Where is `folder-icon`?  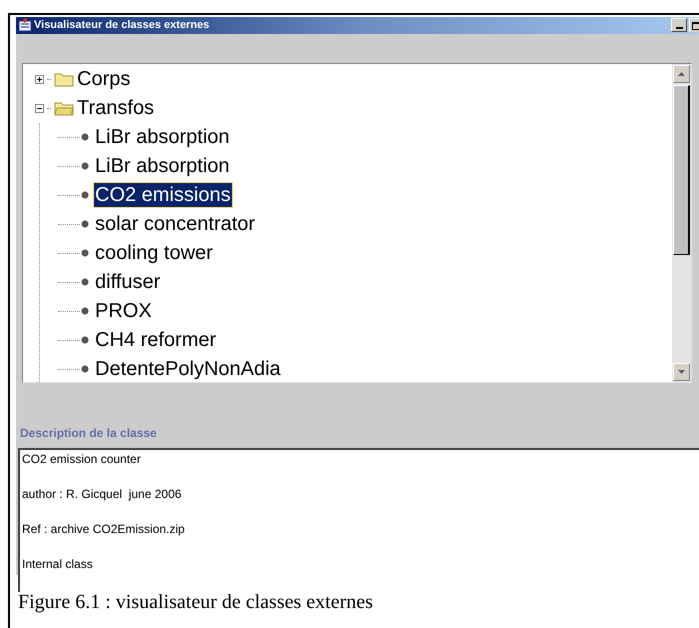
folder-icon is located at coordinates (64, 79).